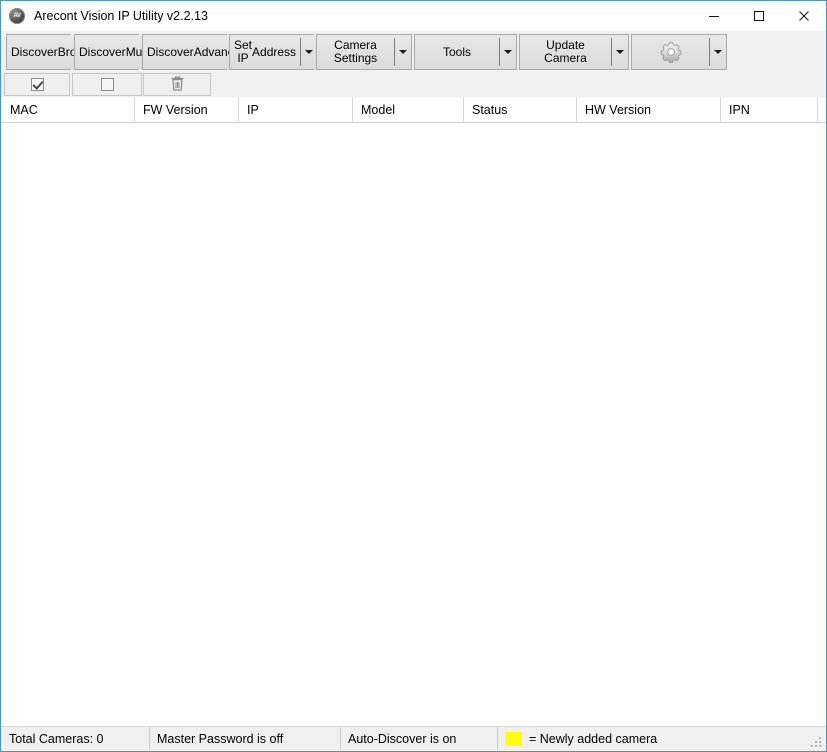 Image resolution: width=827 pixels, height=752 pixels. Describe the element at coordinates (17, 16) in the screenshot. I see `arecont-vision-logo-icon` at that location.